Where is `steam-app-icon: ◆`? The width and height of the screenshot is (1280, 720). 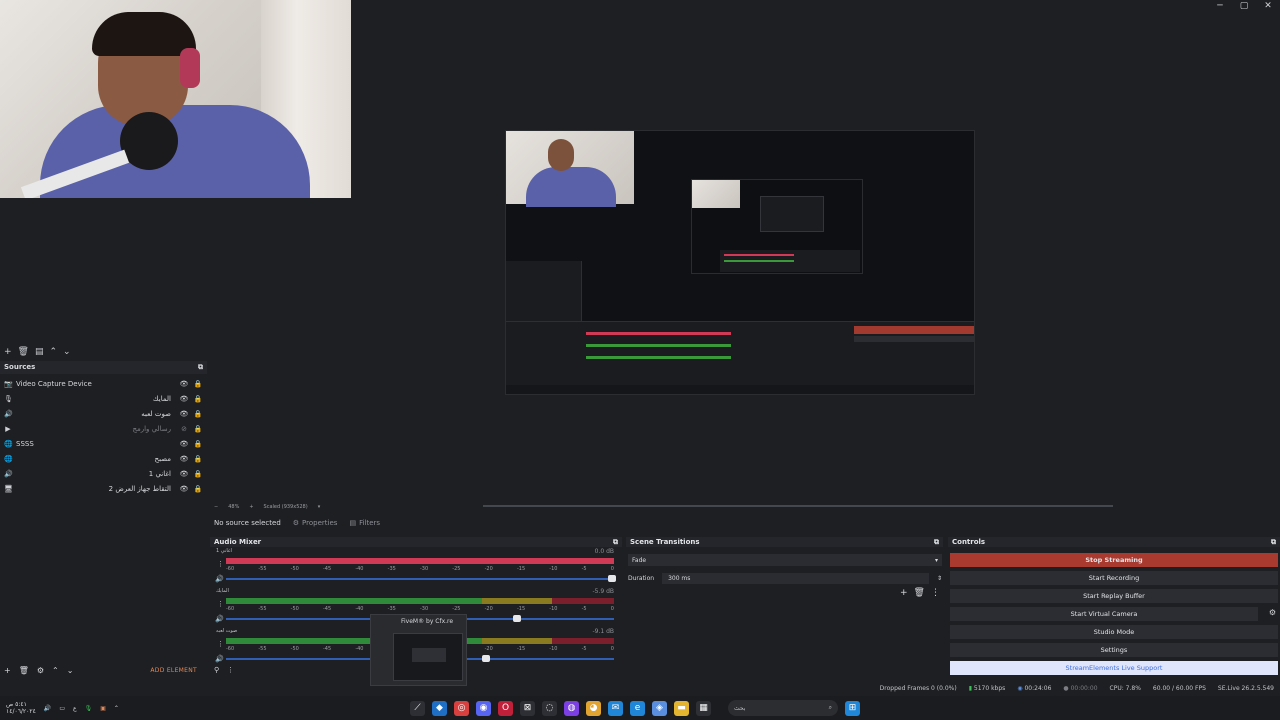 steam-app-icon: ◆ is located at coordinates (439, 708).